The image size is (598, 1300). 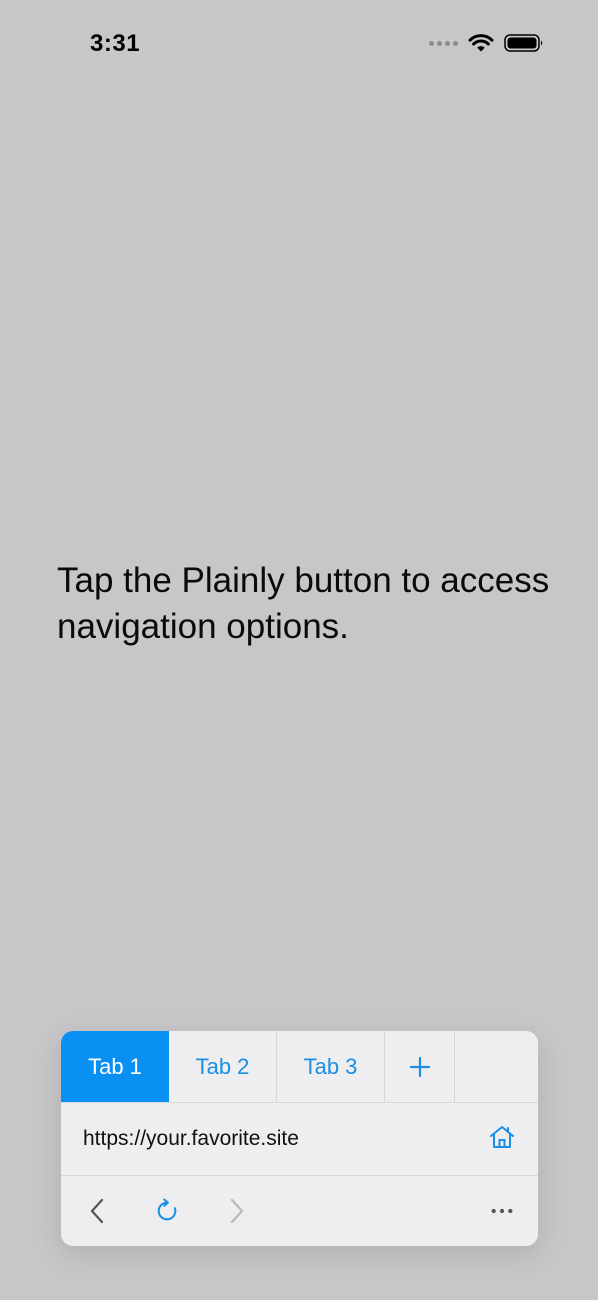 I want to click on url-text: https://your.favorite.site, so click(x=191, y=1139).